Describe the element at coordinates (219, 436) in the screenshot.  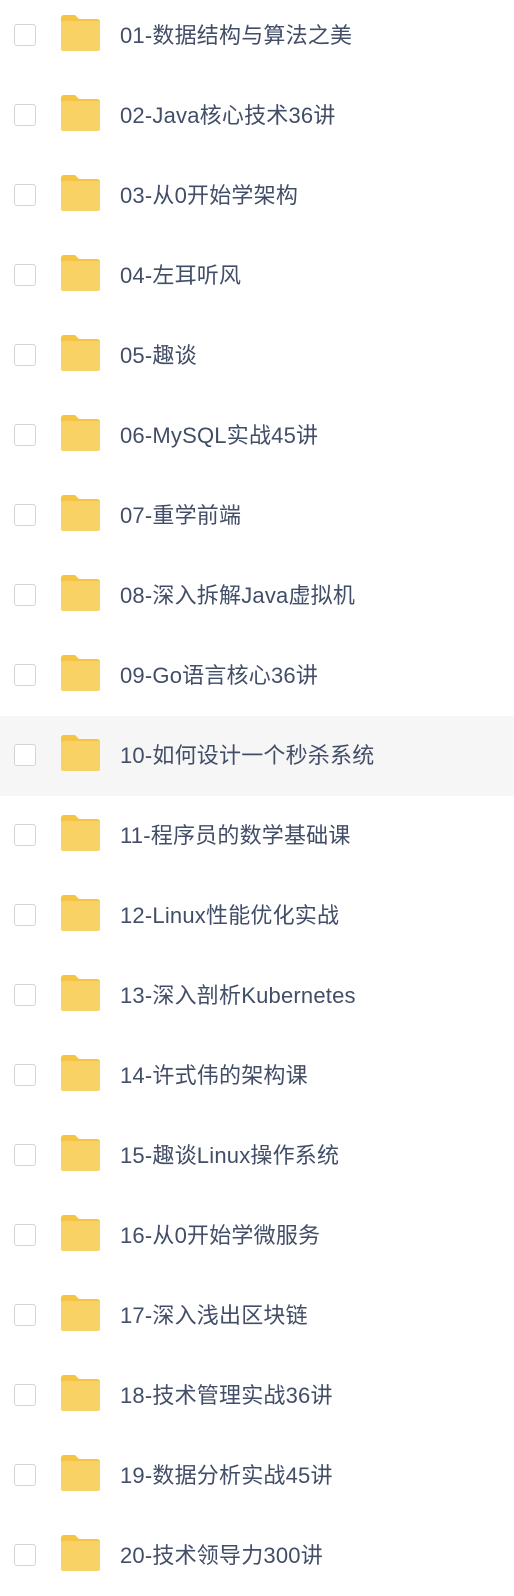
I see `file-name: 06-MySQL实战45讲` at that location.